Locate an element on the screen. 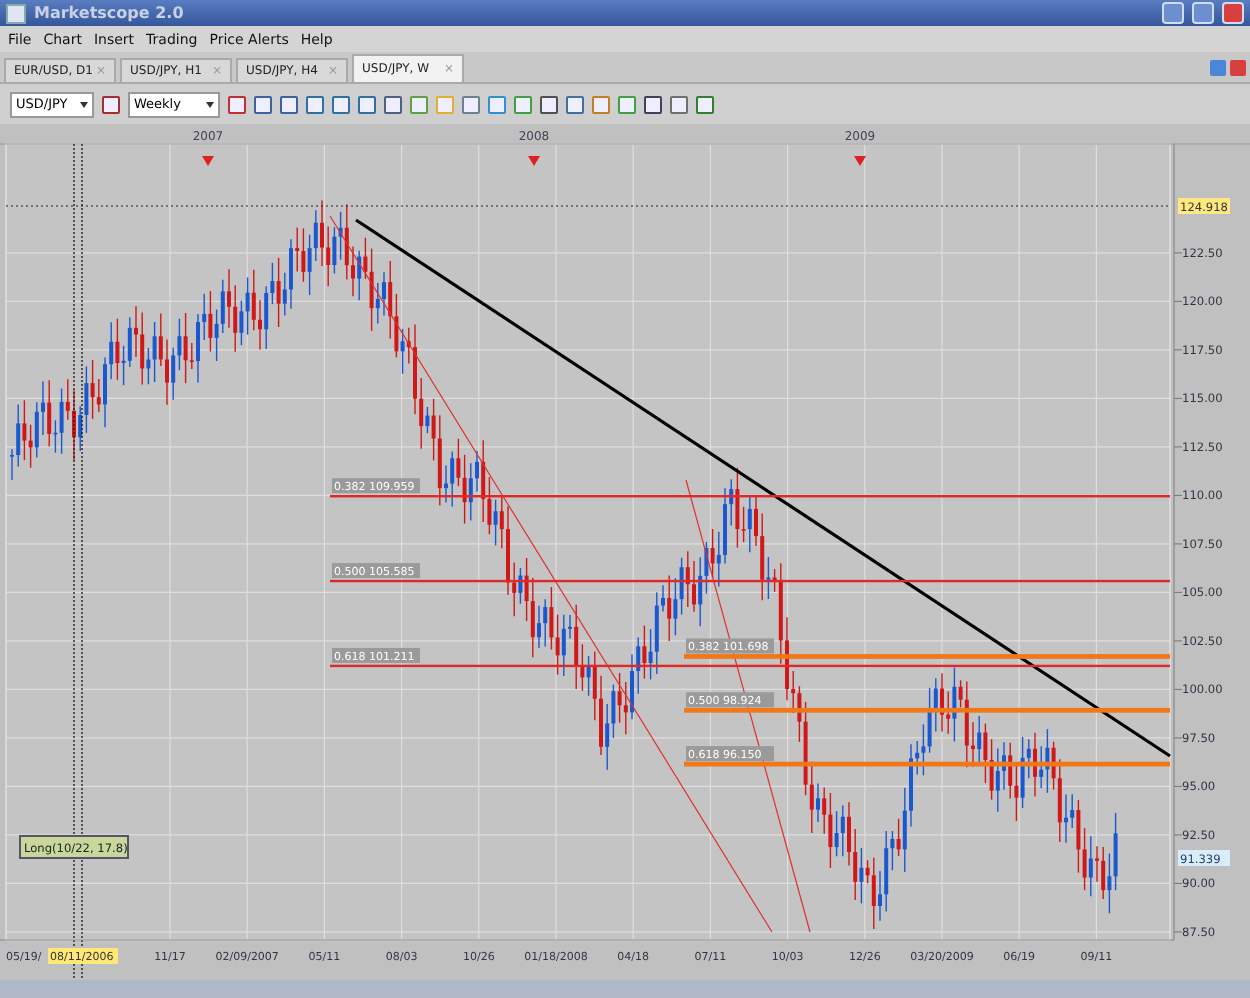 This screenshot has width=1250, height=998. channel-line is located at coordinates (748, 706).